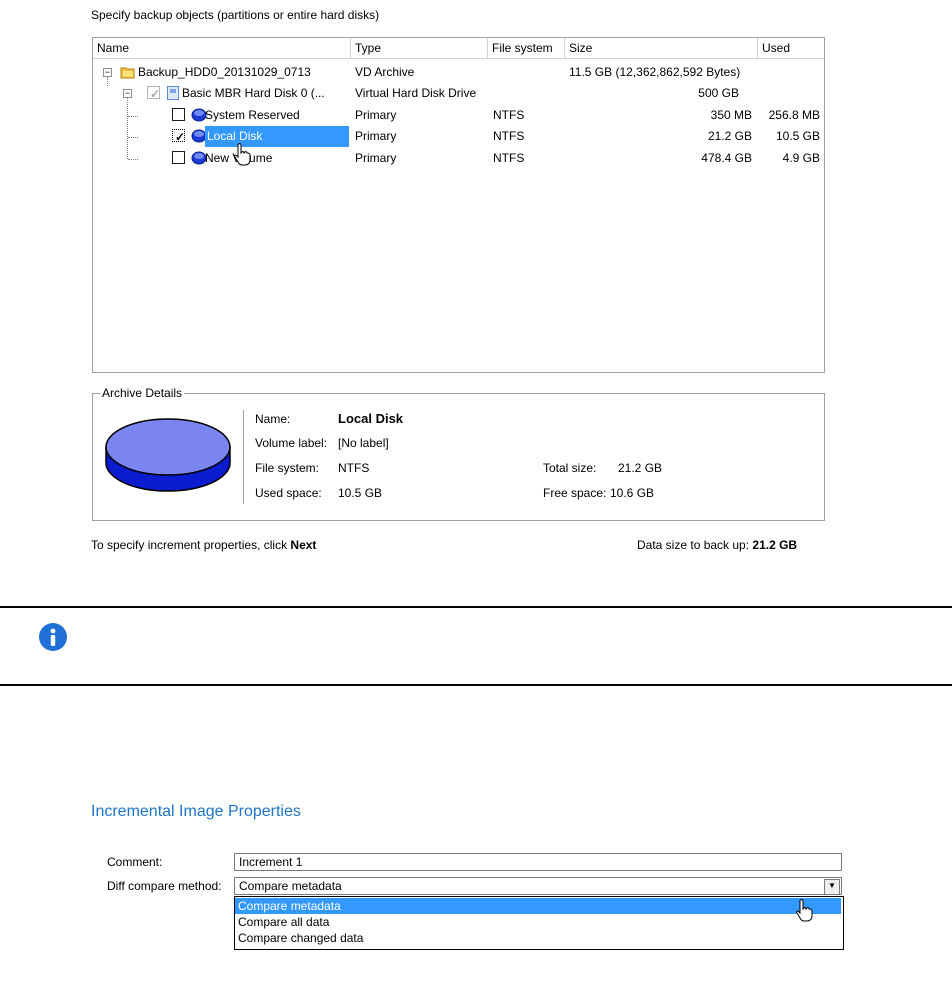  Describe the element at coordinates (168, 457) in the screenshot. I see `disk-volume-icon` at that location.